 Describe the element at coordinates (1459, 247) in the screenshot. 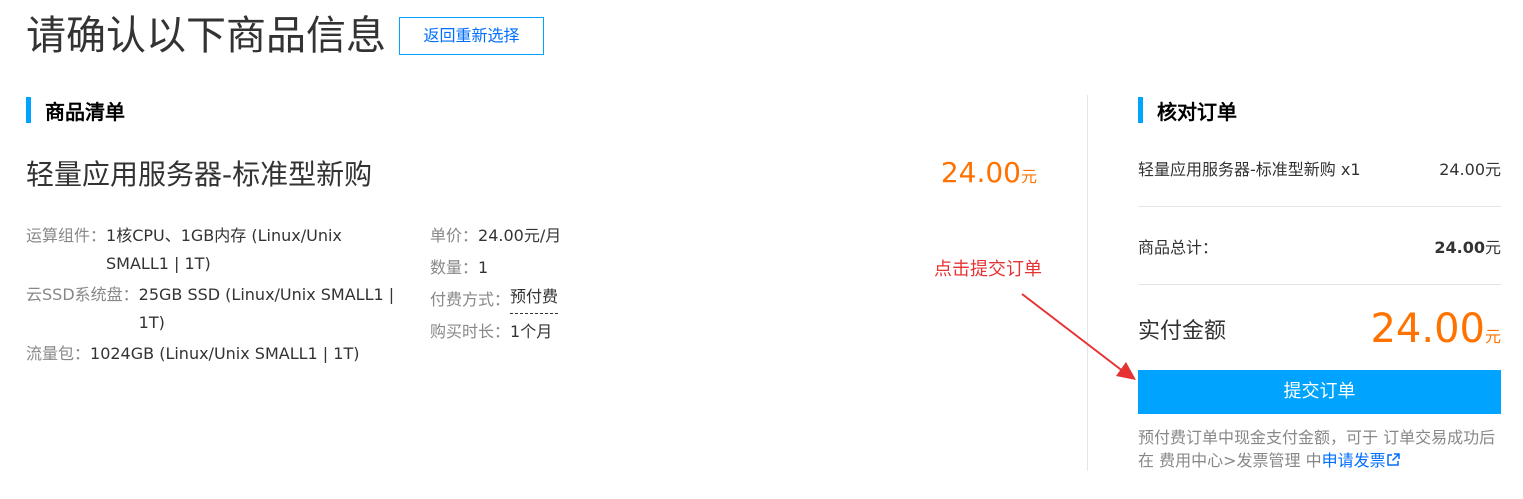

I see `total-amount: 24.00` at that location.